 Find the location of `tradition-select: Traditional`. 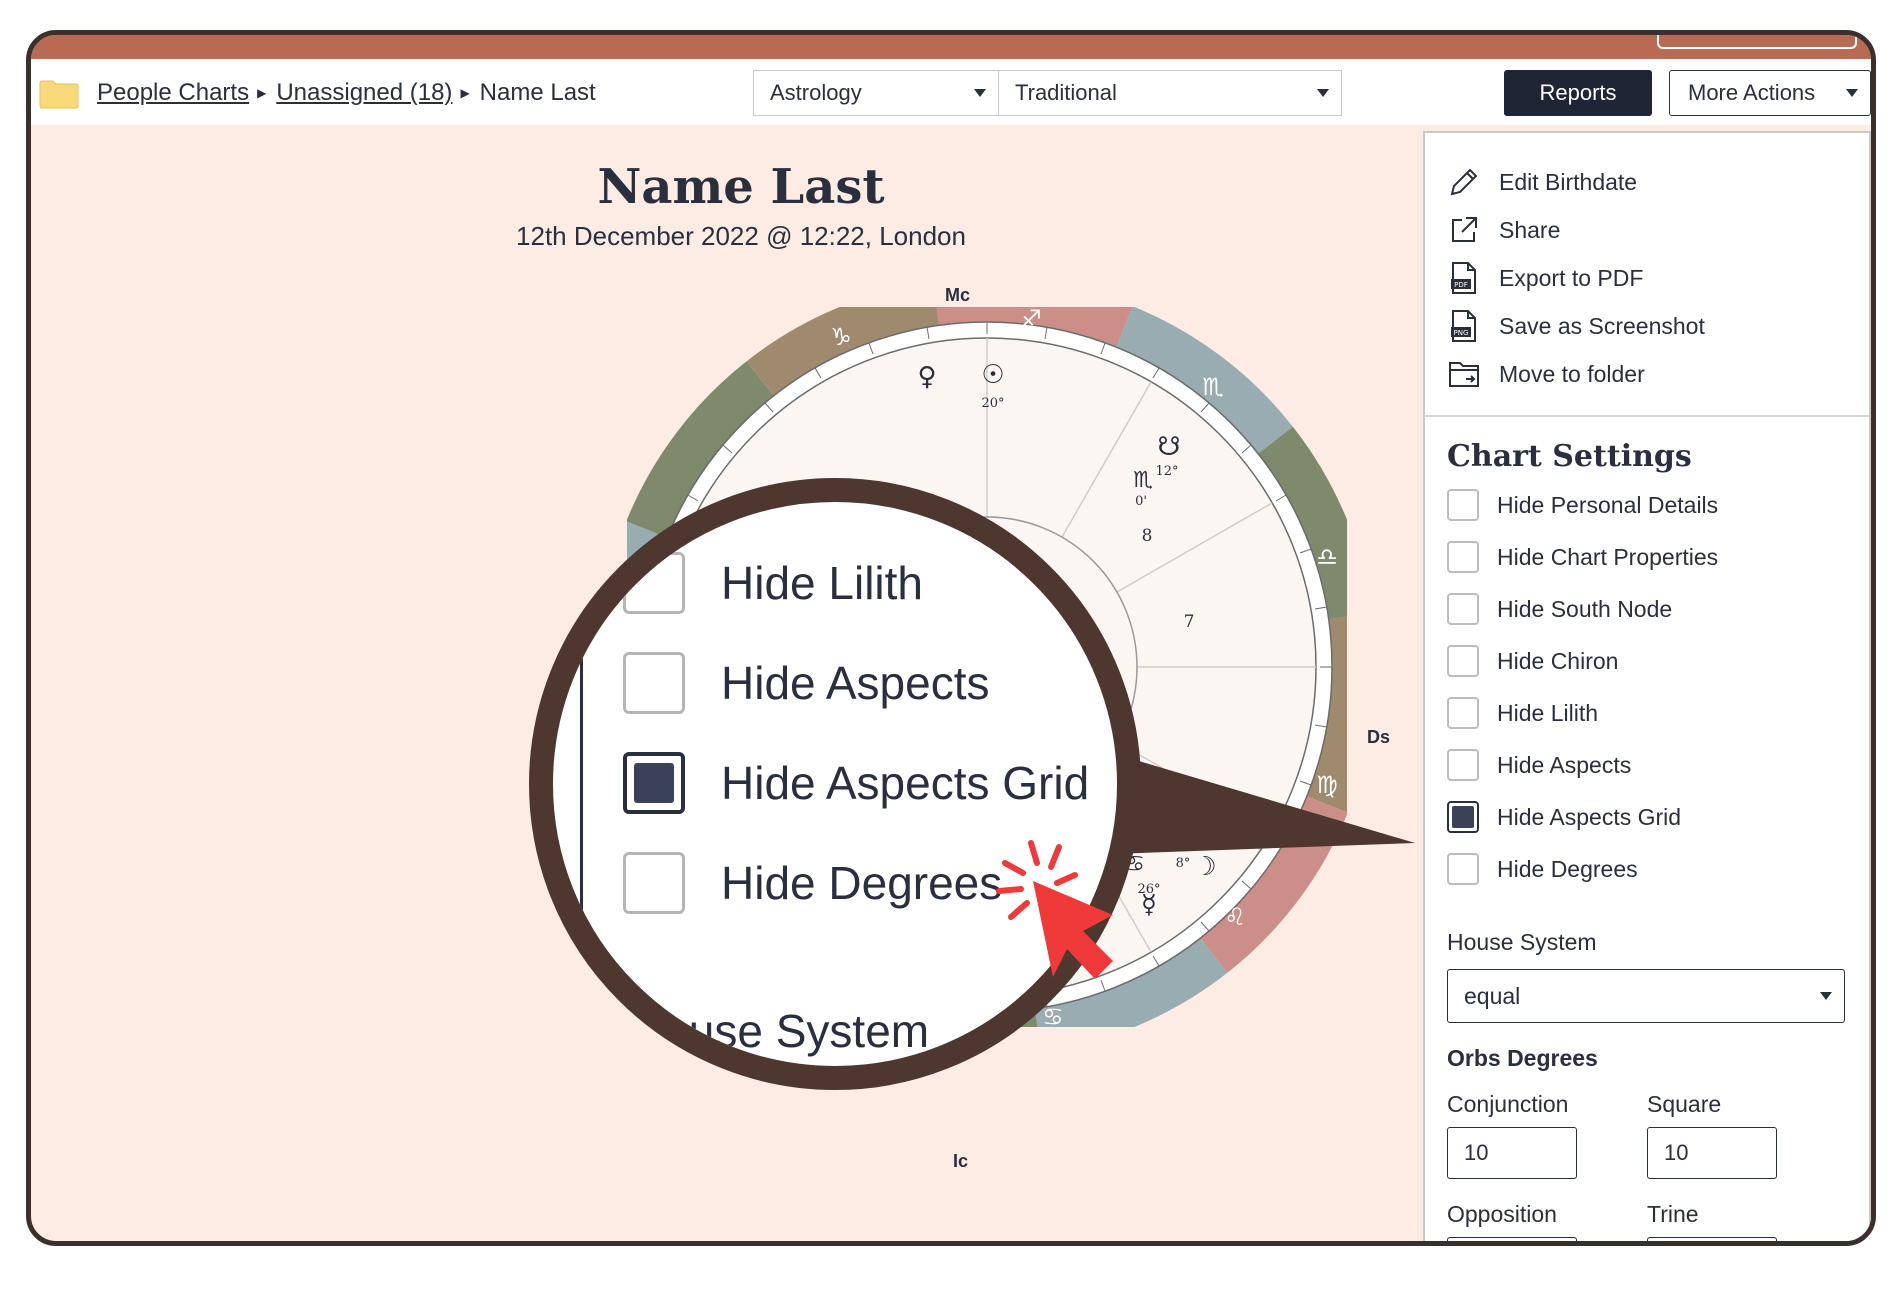

tradition-select: Traditional is located at coordinates (1170, 93).